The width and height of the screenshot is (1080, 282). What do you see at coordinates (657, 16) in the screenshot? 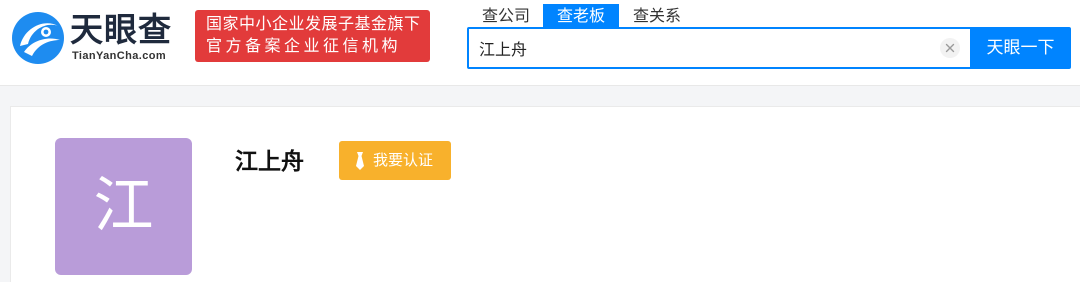
I see `tab-search-relation: 查关系` at bounding box center [657, 16].